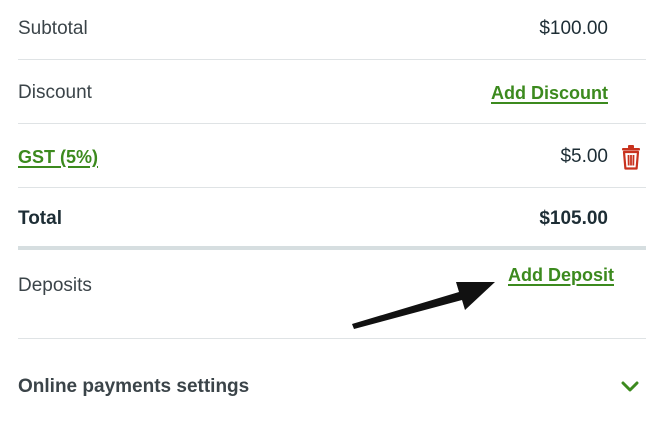 The height and width of the screenshot is (441, 665). I want to click on annotation-arrow, so click(423, 305).